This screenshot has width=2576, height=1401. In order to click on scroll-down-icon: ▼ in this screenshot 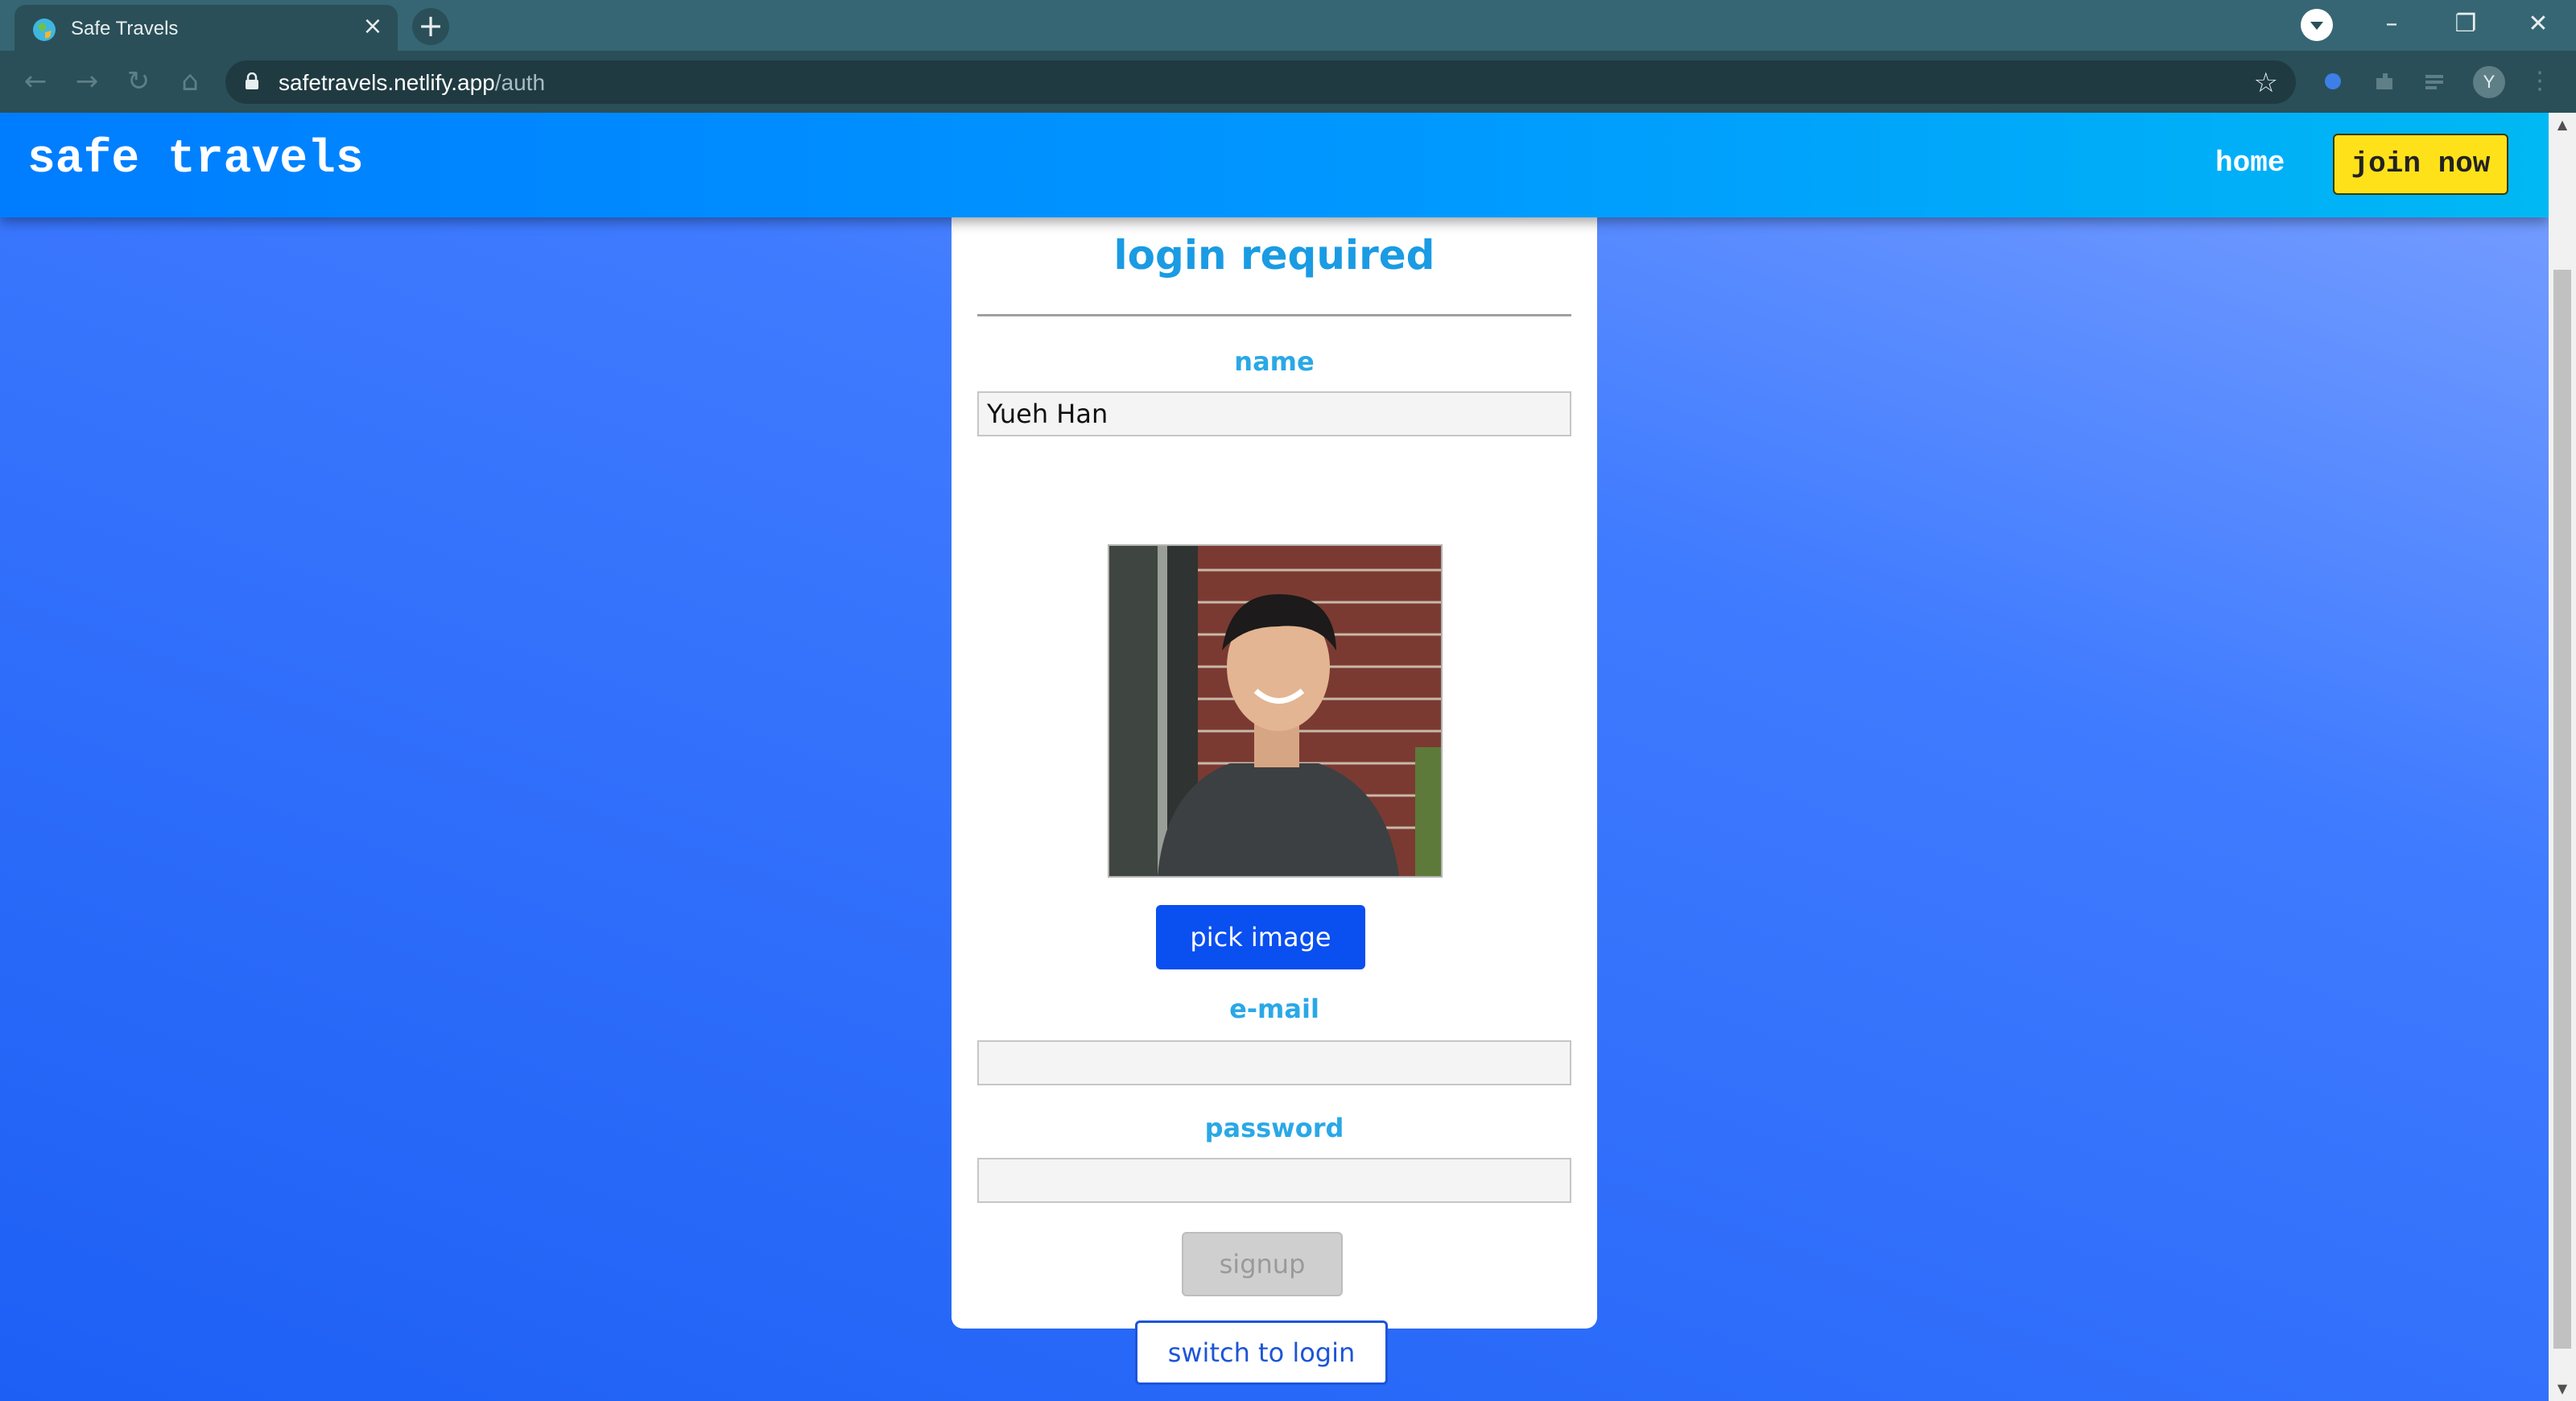, I will do `click(2562, 1389)`.